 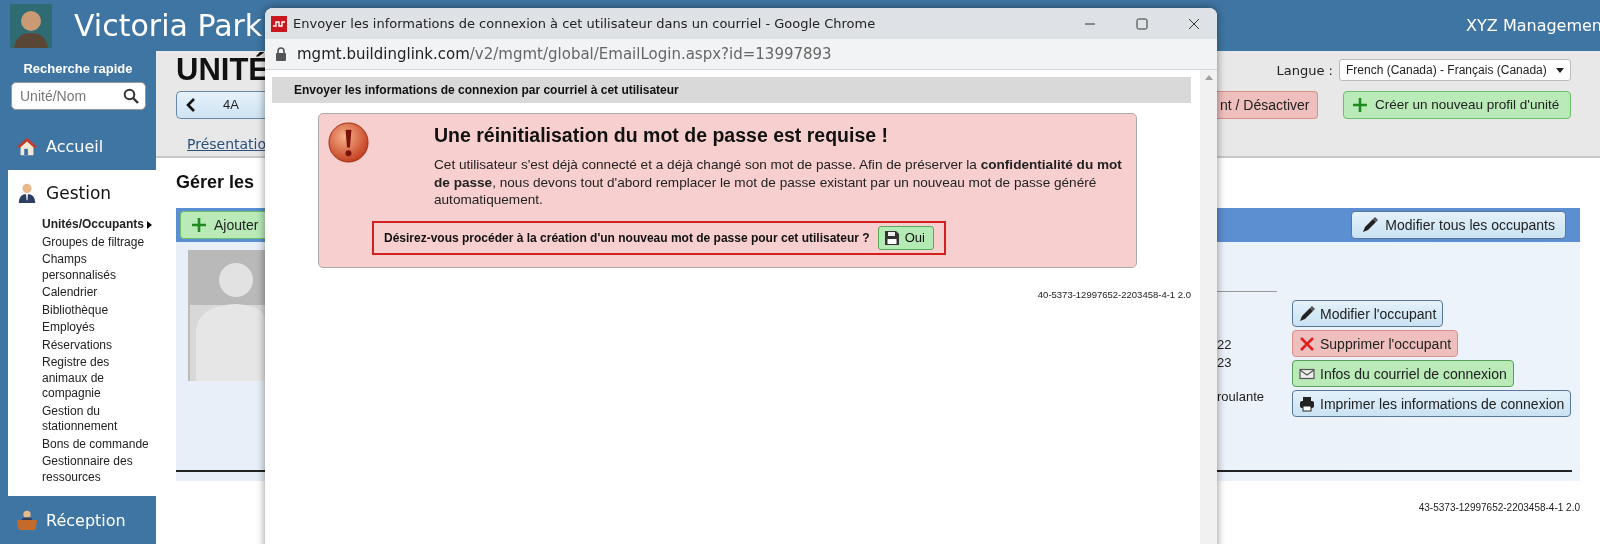 I want to click on nav-section: Accueil, so click(x=75, y=147).